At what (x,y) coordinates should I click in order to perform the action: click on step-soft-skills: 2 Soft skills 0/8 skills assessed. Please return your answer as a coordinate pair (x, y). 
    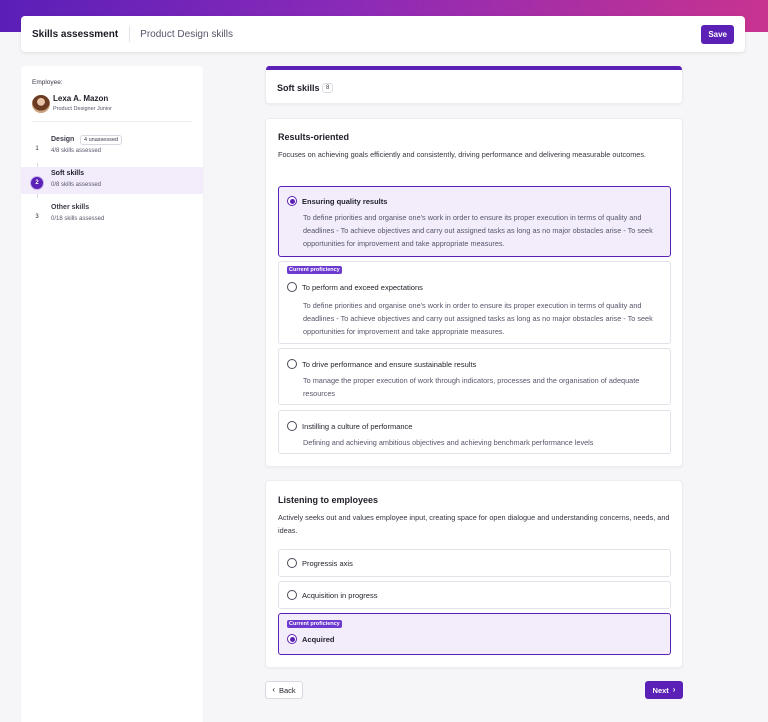
    Looking at the image, I should click on (112, 180).